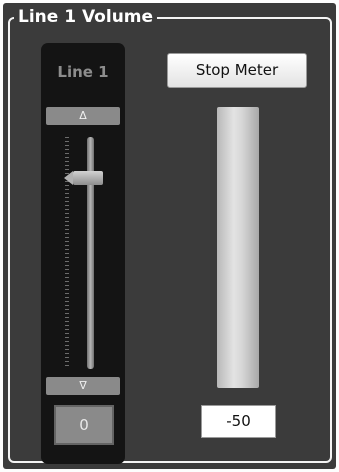  What do you see at coordinates (238, 247) in the screenshot?
I see `level-meter` at bounding box center [238, 247].